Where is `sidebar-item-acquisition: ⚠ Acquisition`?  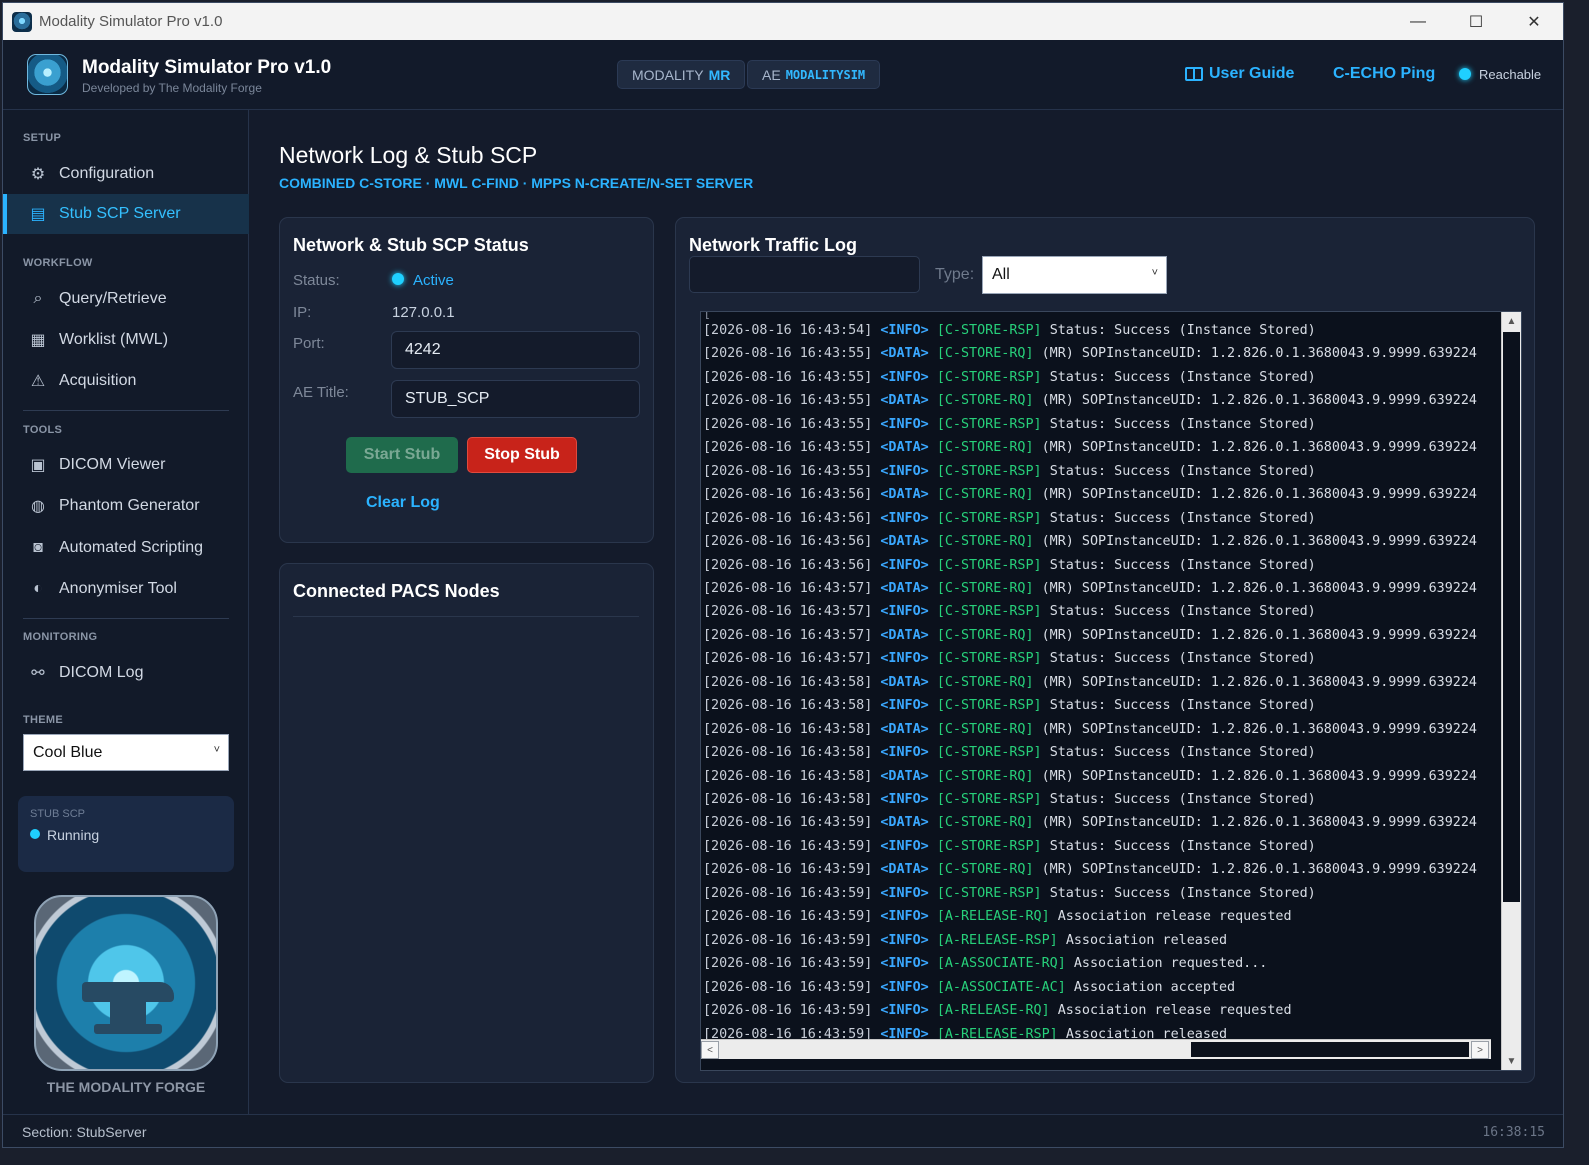
sidebar-item-acquisition: ⚠ Acquisition is located at coordinates (126, 381).